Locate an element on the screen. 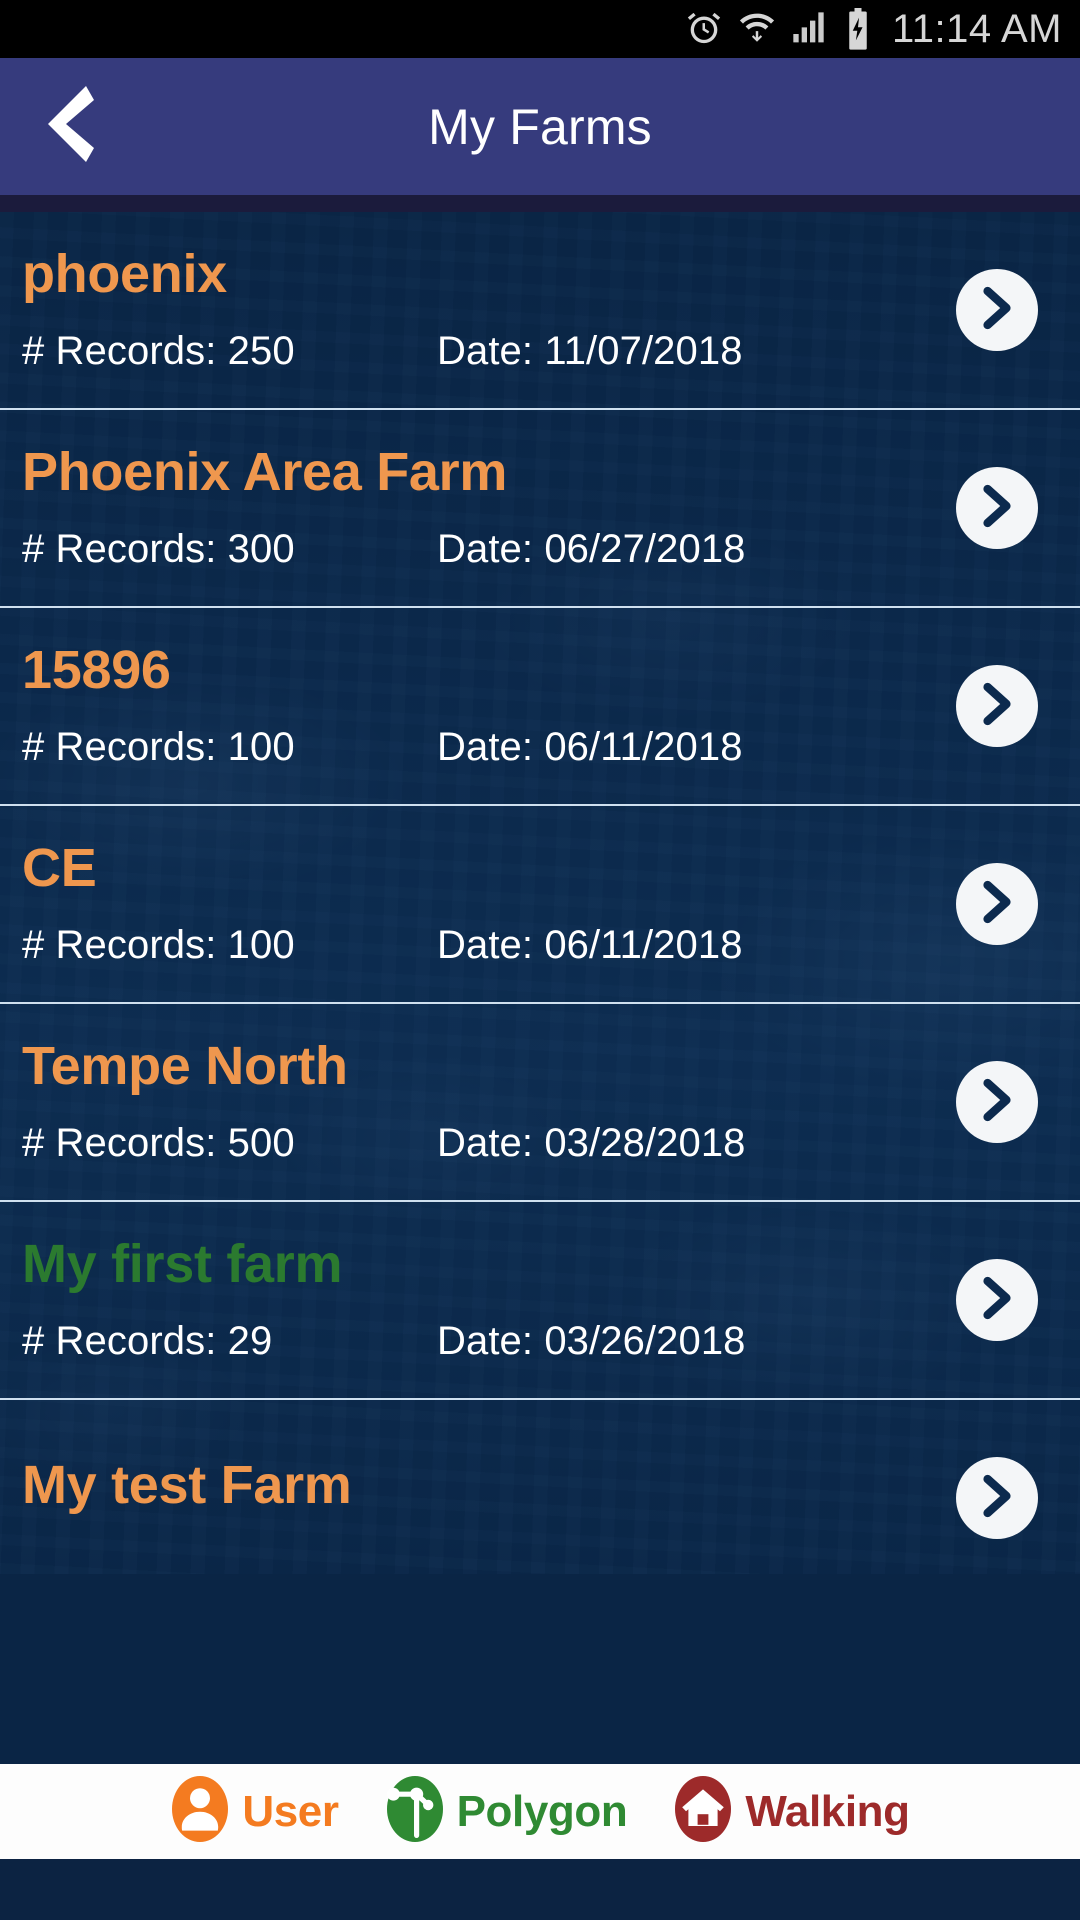 This screenshot has height=1920, width=1080. farm-name: My test Farm is located at coordinates (187, 1484).